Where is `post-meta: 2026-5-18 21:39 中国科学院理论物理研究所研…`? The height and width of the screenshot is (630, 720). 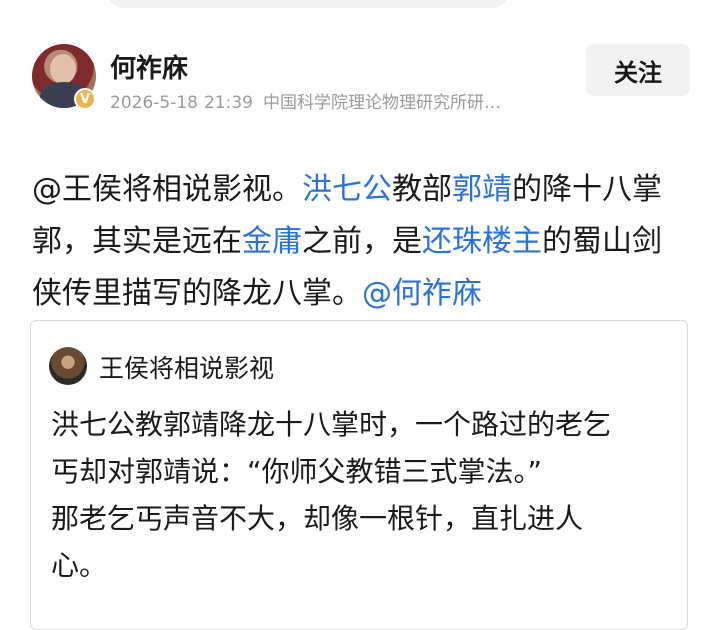
post-meta: 2026-5-18 21:39 中国科学院理论物理研究所研… is located at coordinates (305, 100).